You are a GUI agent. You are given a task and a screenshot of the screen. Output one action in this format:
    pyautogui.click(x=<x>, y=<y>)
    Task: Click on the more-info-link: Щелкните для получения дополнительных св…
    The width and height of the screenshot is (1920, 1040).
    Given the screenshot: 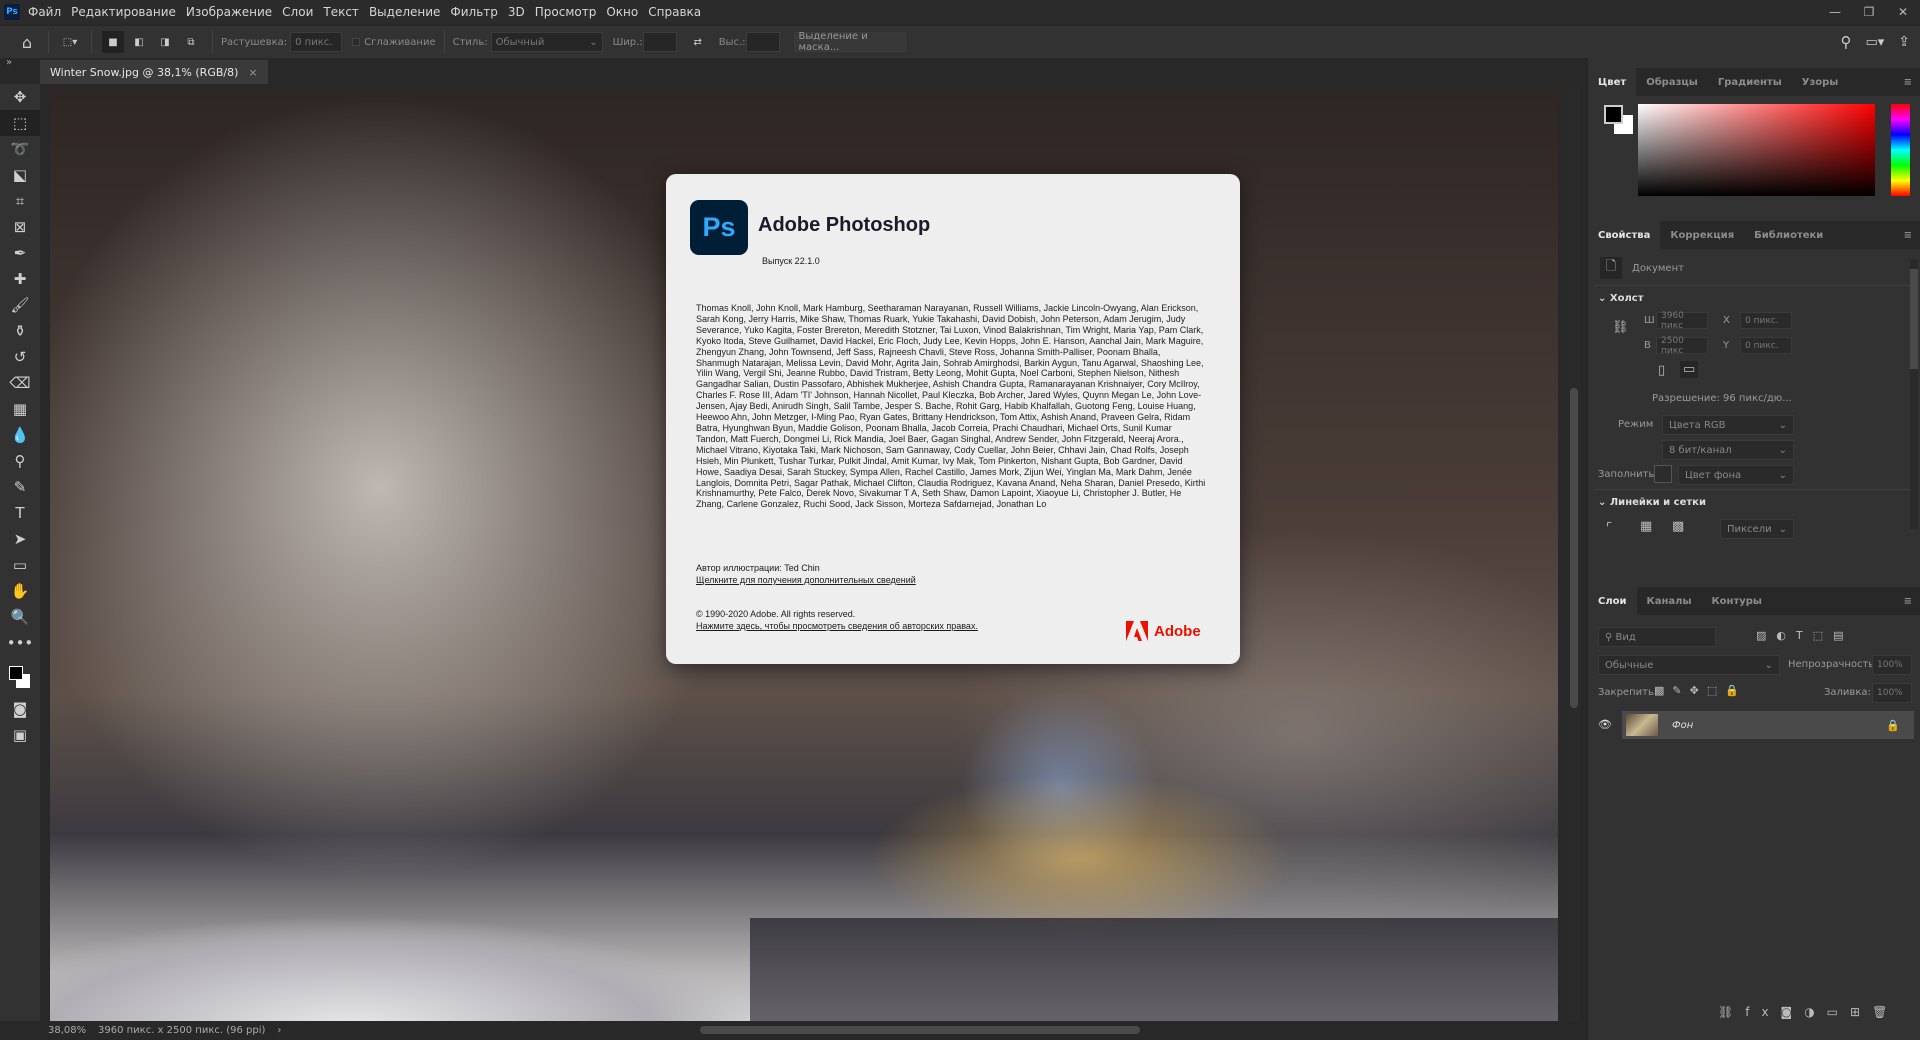 What is the action you would take?
    pyautogui.click(x=806, y=580)
    